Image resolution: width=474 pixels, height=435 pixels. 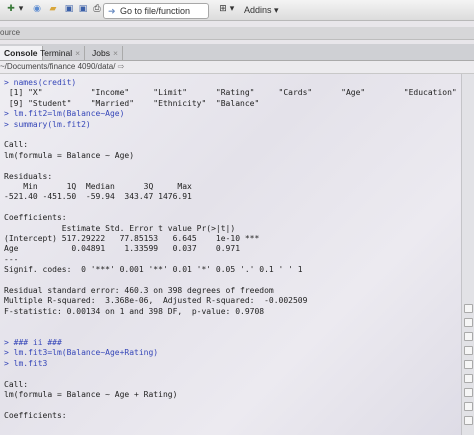 I want to click on console-output-line: Min 1Q Median 3Q Max, so click(x=98, y=186).